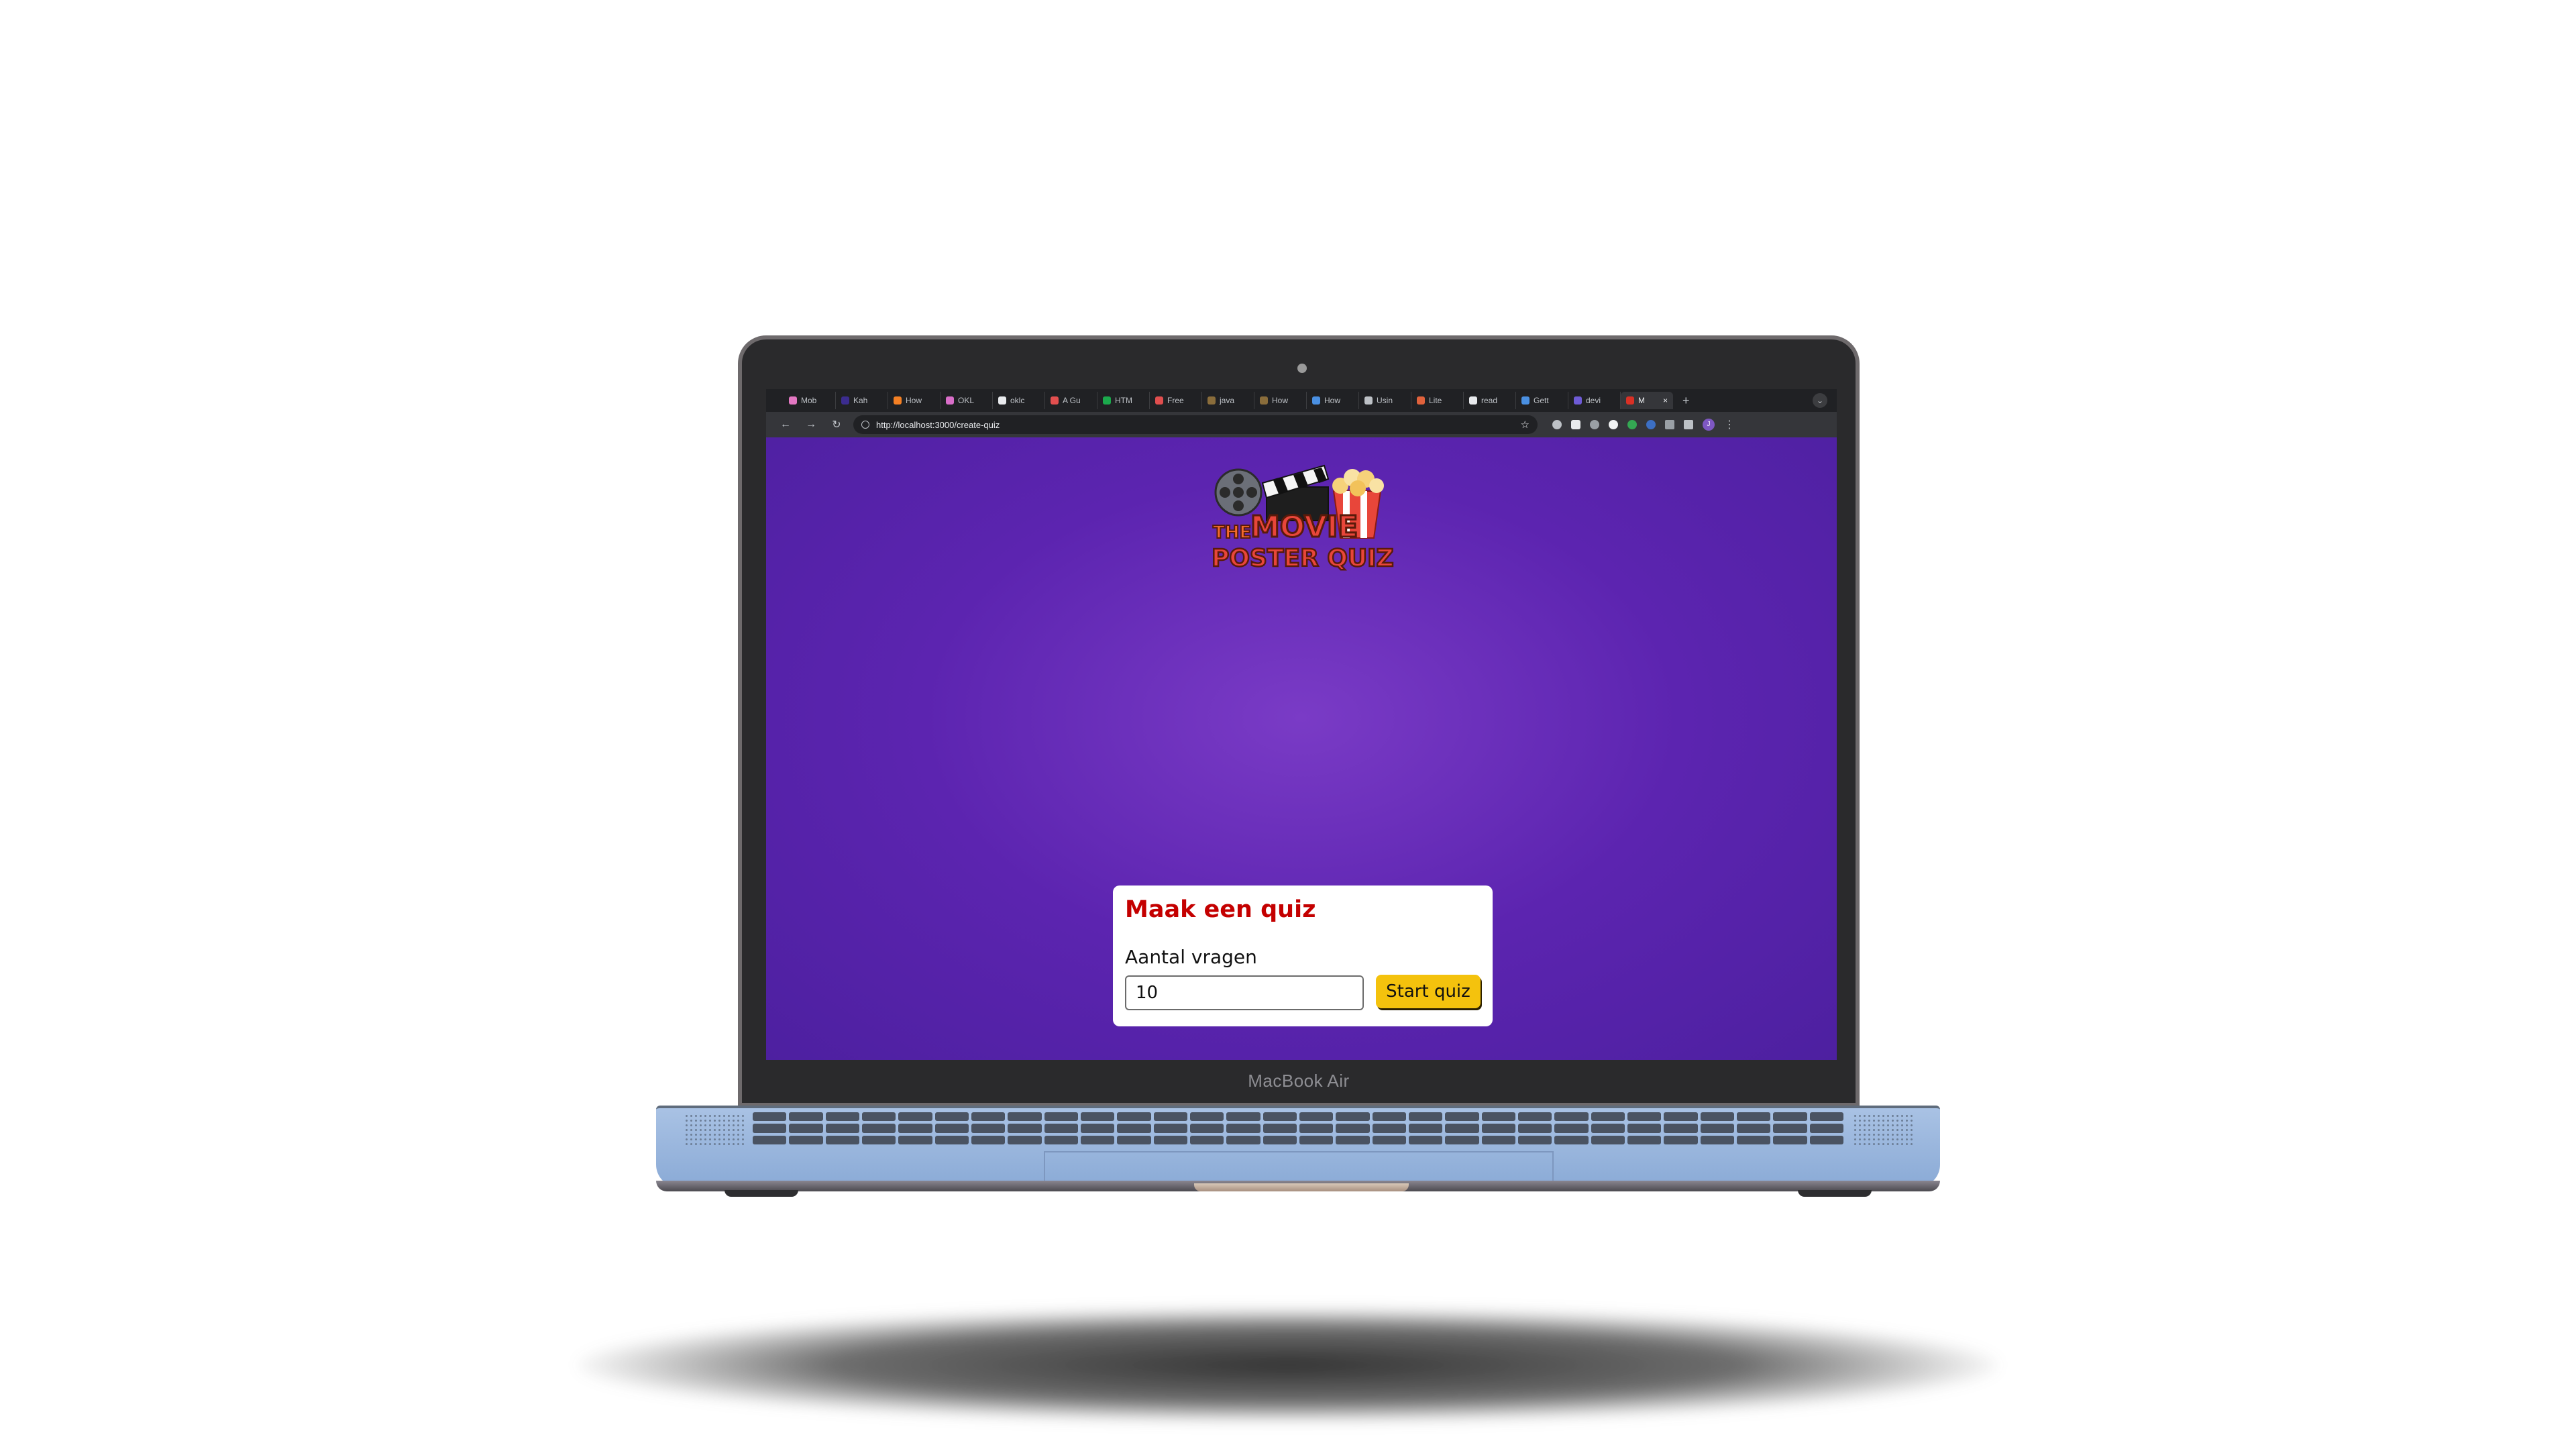 This screenshot has width=2576, height=1449. I want to click on trackpad, so click(1299, 1168).